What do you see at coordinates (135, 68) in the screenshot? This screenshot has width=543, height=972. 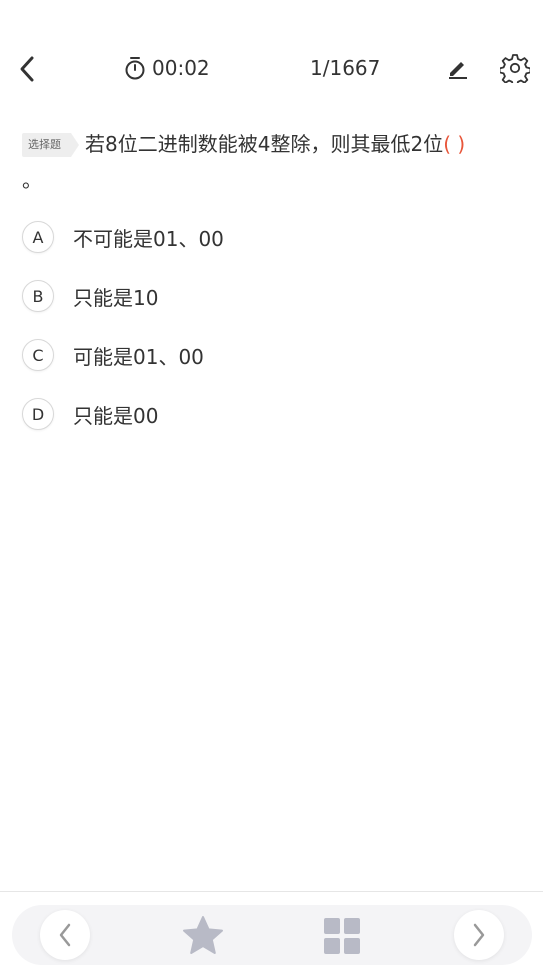 I see `stopwatch-icon` at bounding box center [135, 68].